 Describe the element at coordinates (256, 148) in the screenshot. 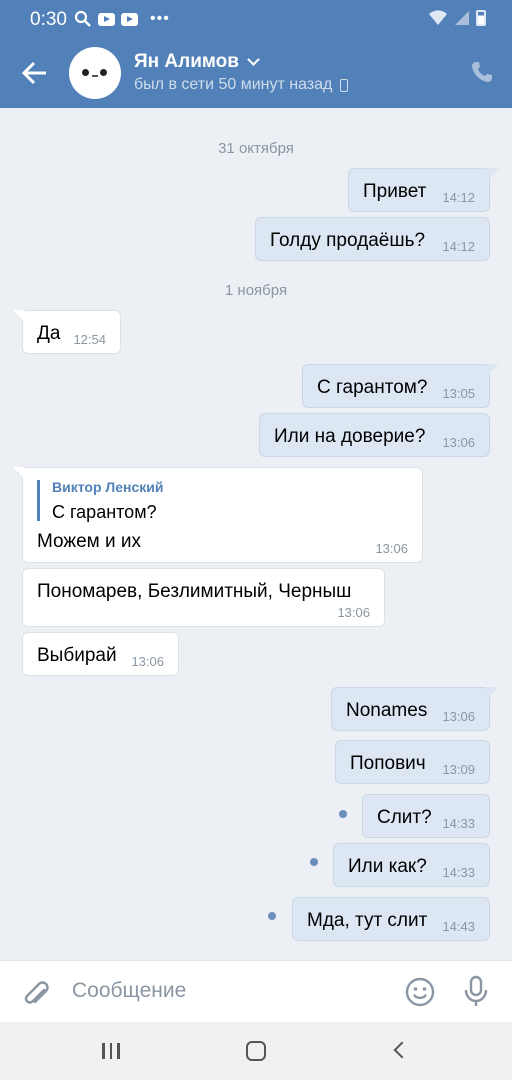

I see `date-separator: 31 октября` at that location.